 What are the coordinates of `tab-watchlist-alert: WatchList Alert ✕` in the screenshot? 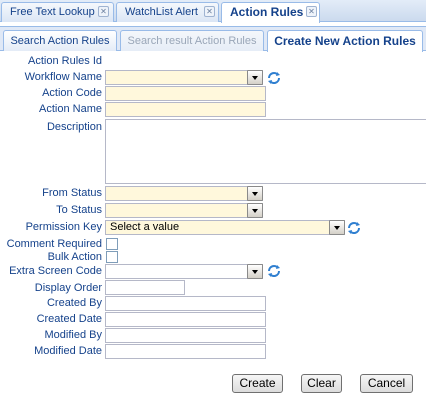 It's located at (167, 12).